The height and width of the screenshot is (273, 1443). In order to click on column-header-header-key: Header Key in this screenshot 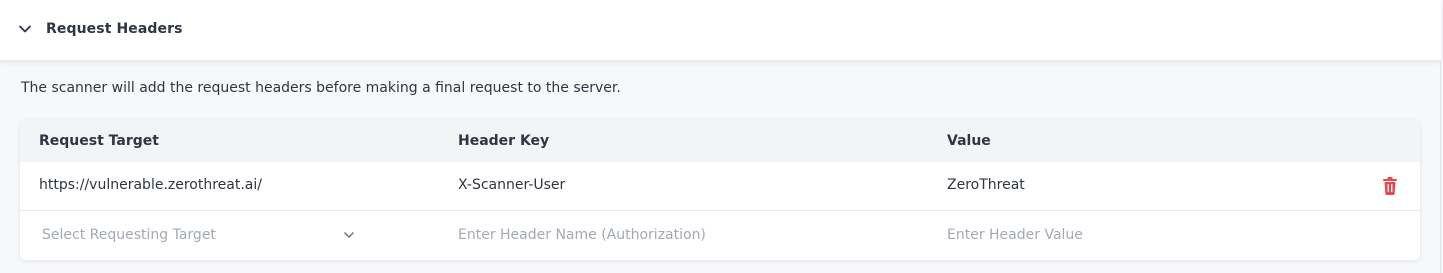, I will do `click(504, 141)`.